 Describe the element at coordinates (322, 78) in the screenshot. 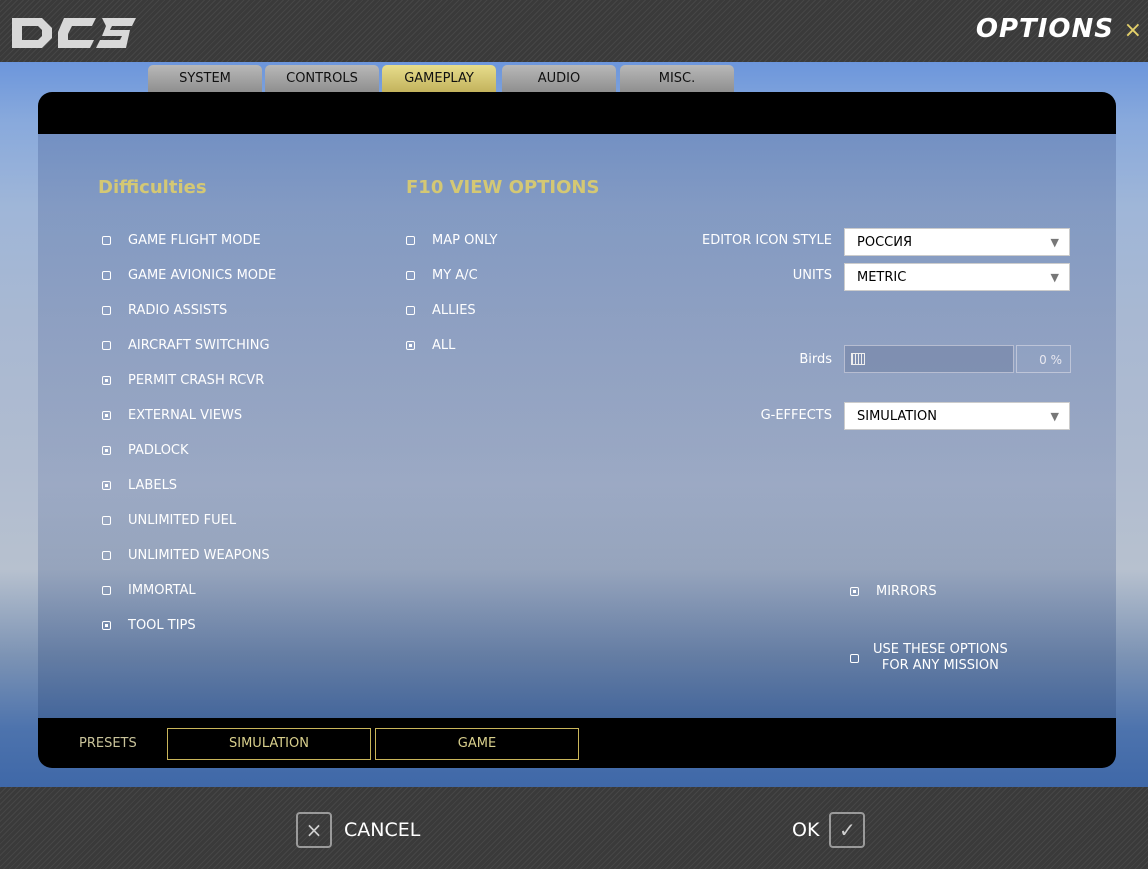

I see `tab-controls: CONTROLS` at that location.